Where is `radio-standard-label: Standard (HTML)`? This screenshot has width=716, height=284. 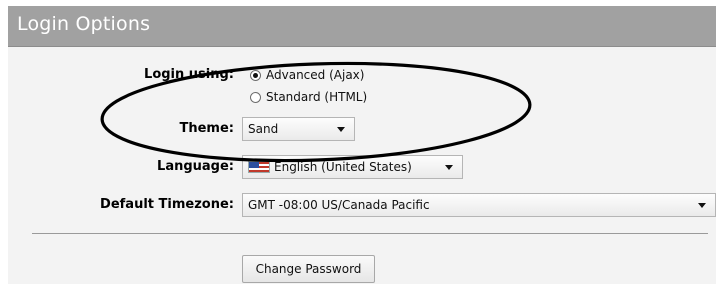 radio-standard-label: Standard (HTML) is located at coordinates (317, 97).